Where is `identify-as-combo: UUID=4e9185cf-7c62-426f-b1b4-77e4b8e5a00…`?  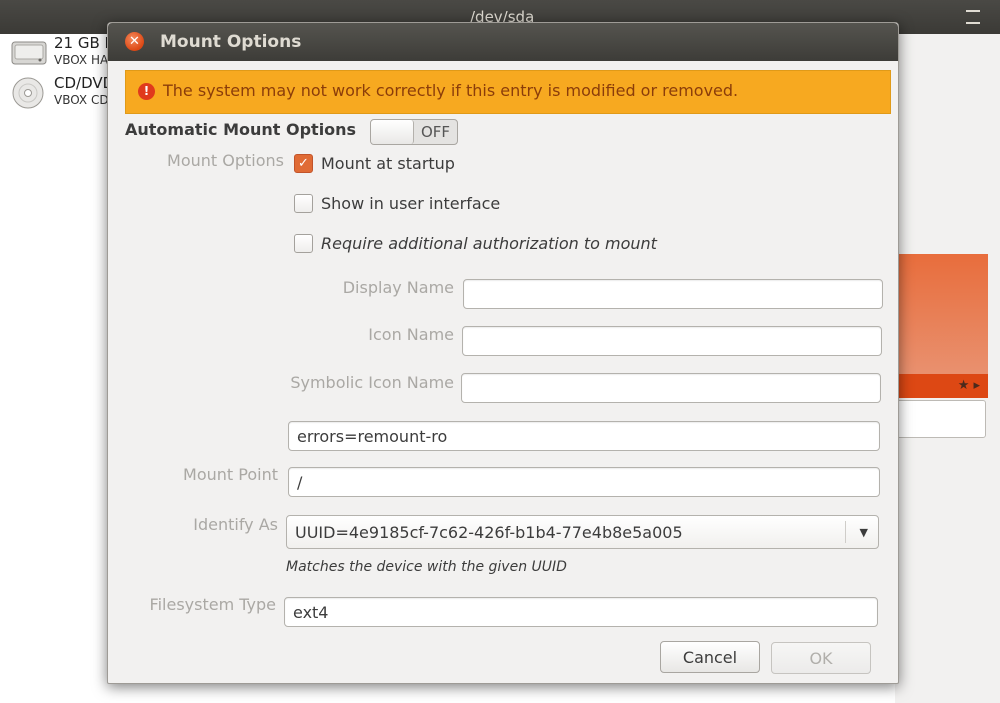
identify-as-combo: UUID=4e9185cf-7c62-426f-b1b4-77e4b8e5a00… is located at coordinates (582, 532).